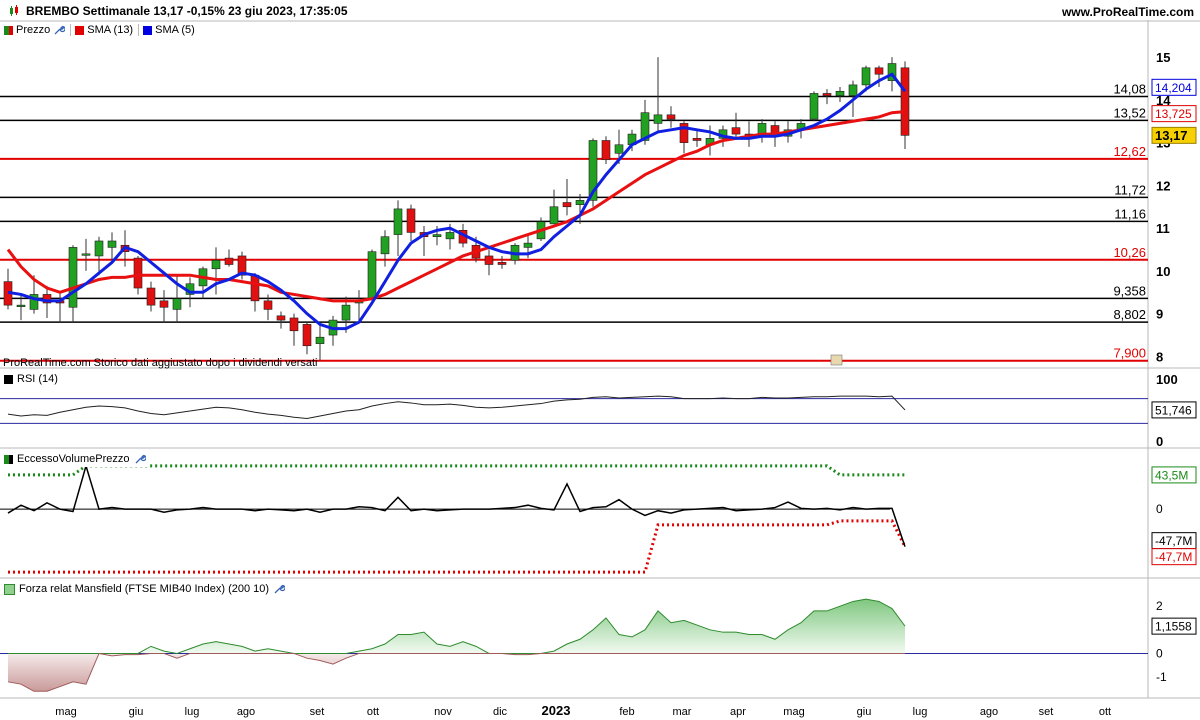 The height and width of the screenshot is (720, 1200). Describe the element at coordinates (1163, 185) in the screenshot. I see `price-axis-tick: 12` at that location.